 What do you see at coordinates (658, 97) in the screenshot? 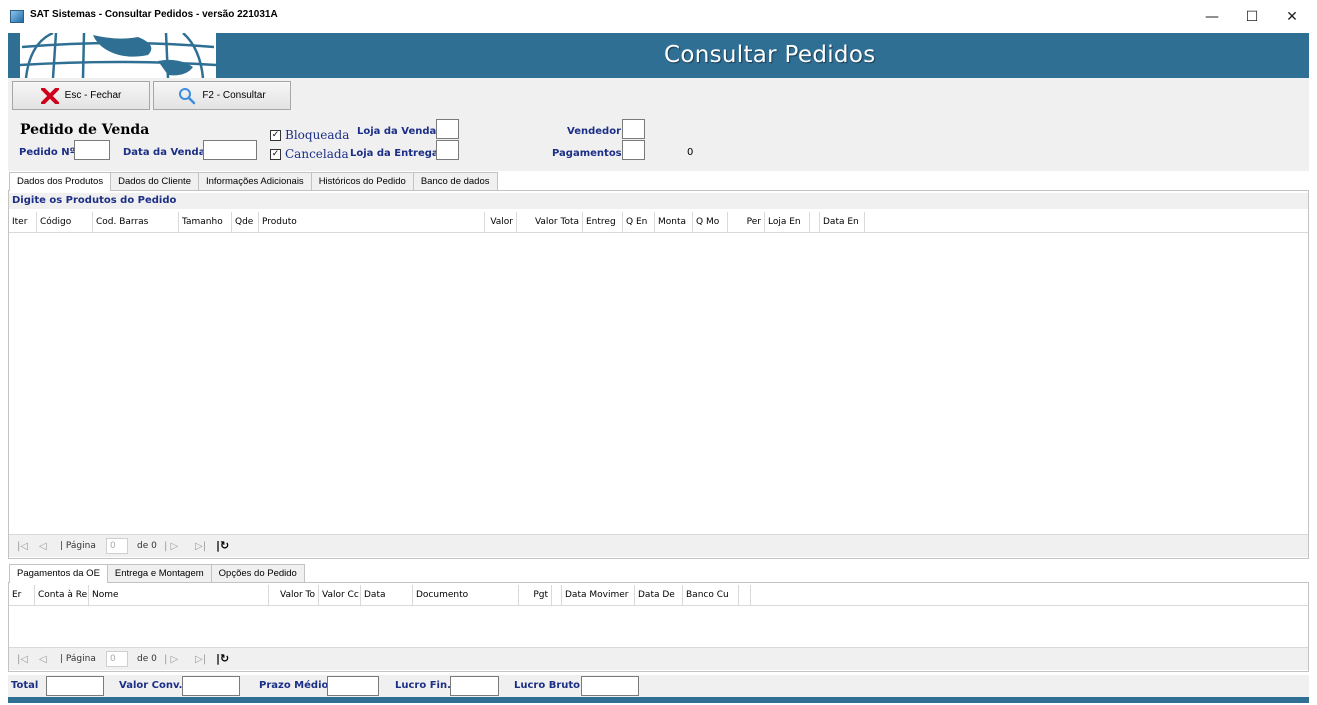
I see `toolbar: Esc - Fechar F2 - Consultar` at bounding box center [658, 97].